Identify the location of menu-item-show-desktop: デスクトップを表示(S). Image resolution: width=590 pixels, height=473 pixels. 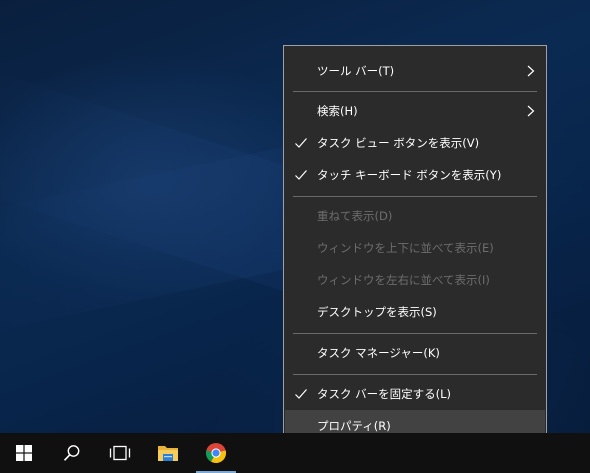
(415, 312).